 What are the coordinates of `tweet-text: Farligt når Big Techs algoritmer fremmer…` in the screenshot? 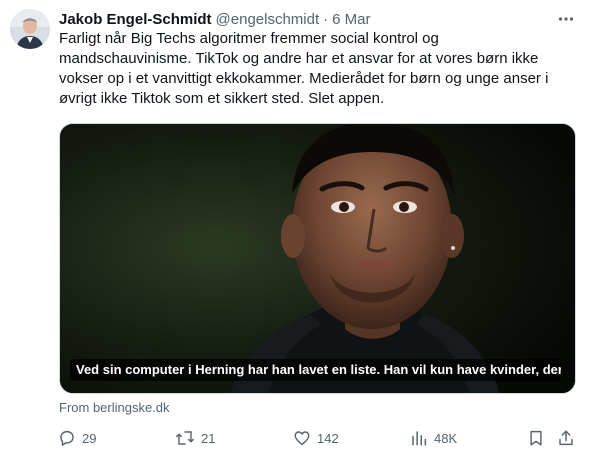 It's located at (304, 68).